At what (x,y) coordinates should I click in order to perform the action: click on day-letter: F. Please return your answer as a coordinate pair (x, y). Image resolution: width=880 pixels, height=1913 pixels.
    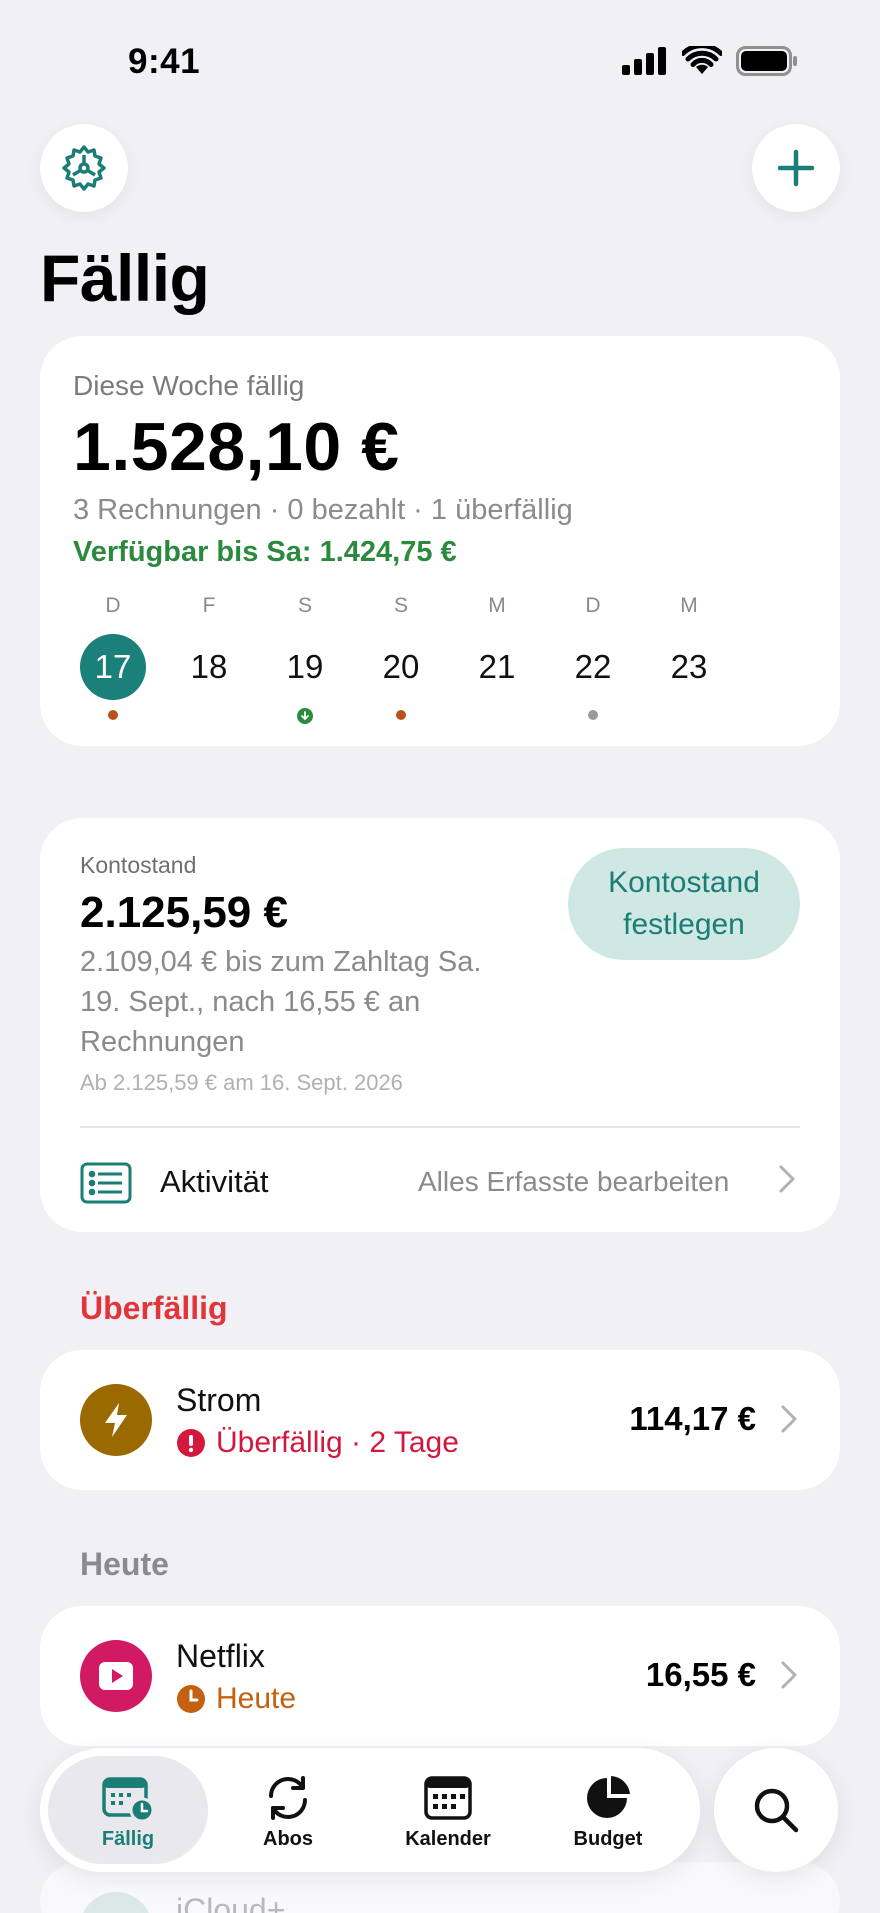
    Looking at the image, I should click on (209, 605).